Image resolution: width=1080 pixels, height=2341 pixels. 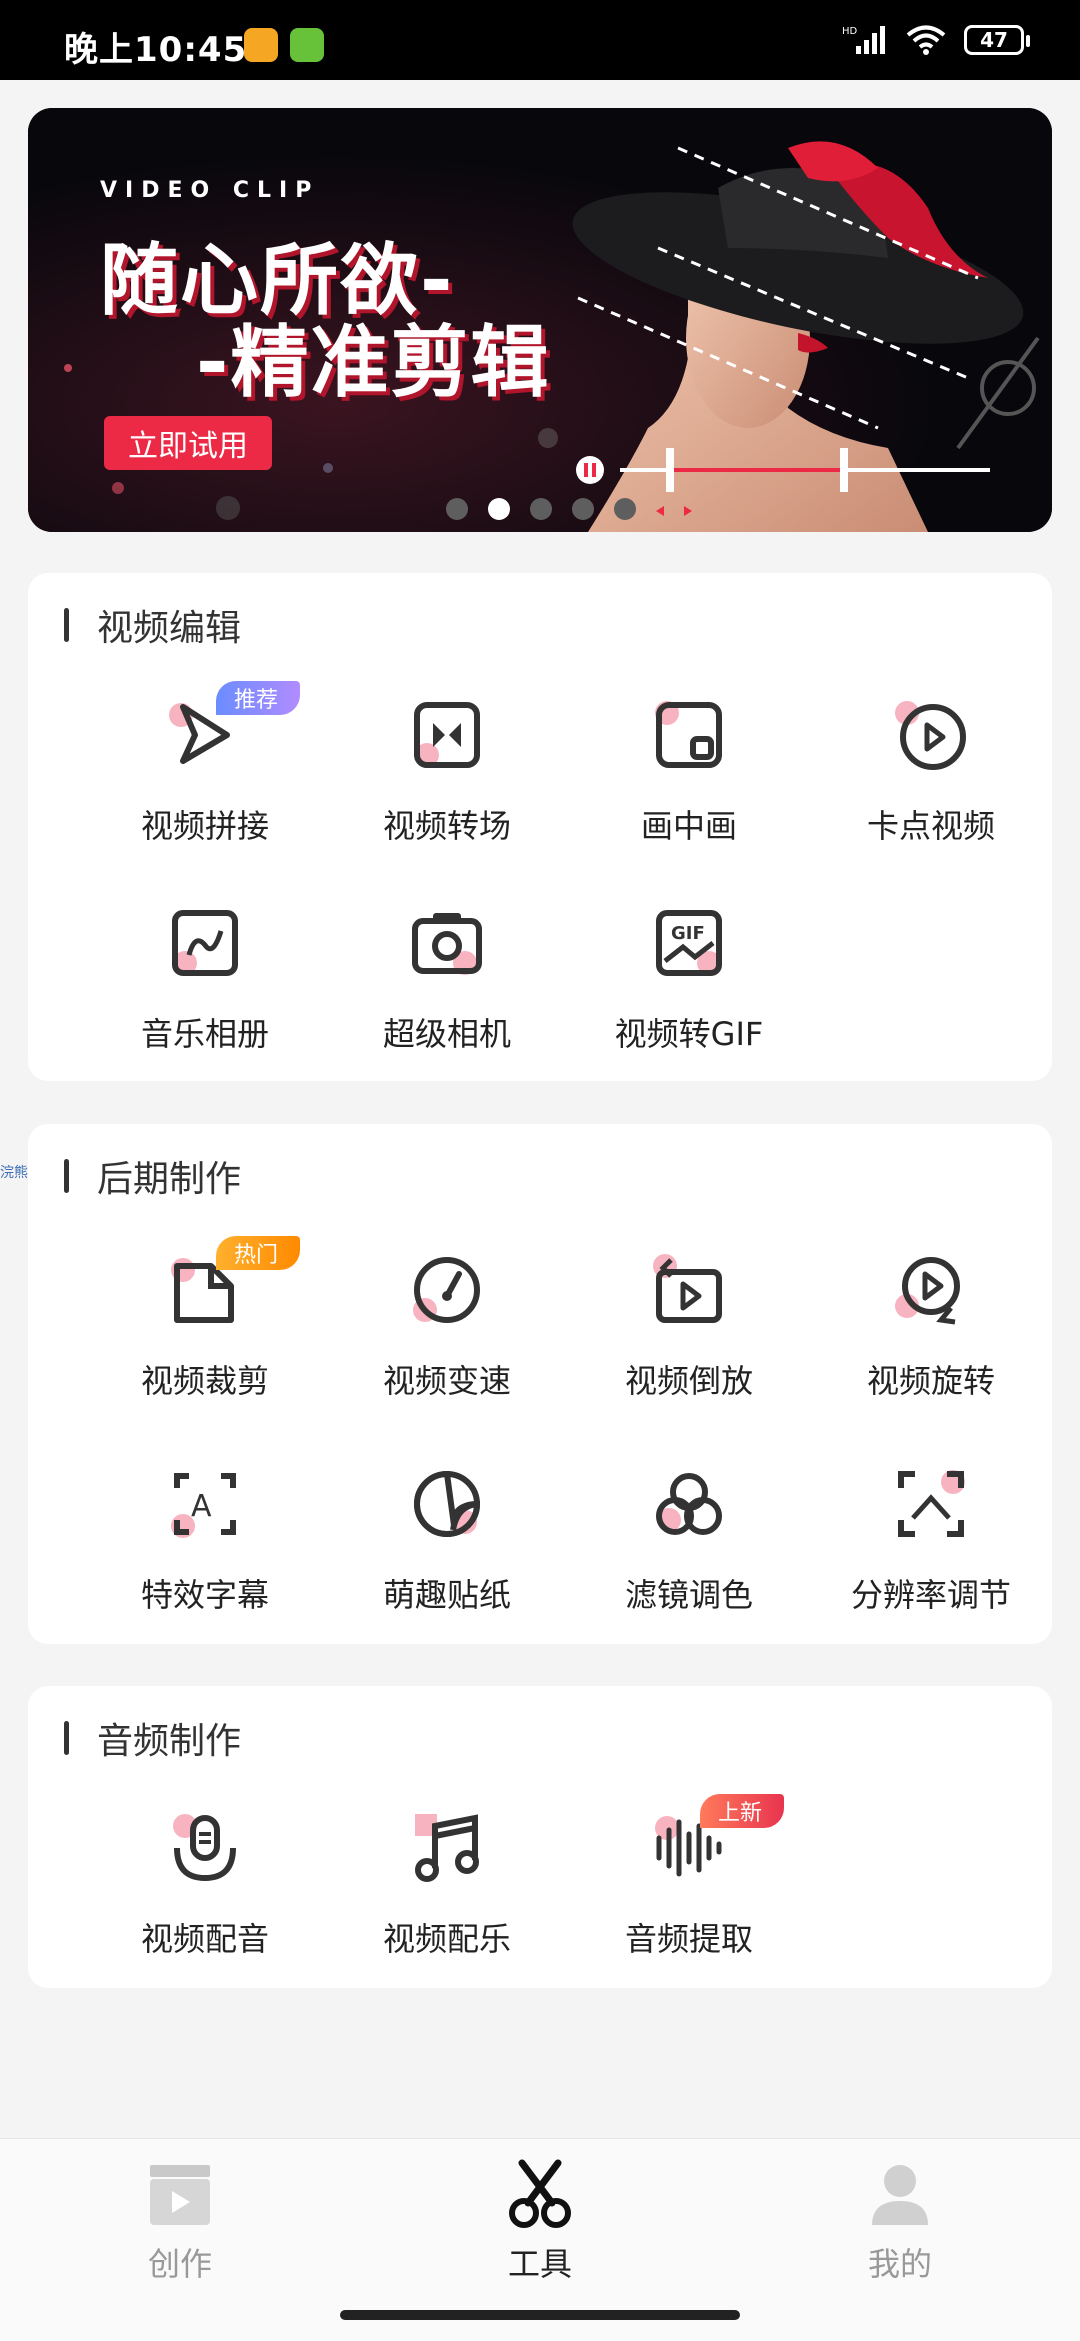 I want to click on speedometer-icon, so click(x=446, y=1290).